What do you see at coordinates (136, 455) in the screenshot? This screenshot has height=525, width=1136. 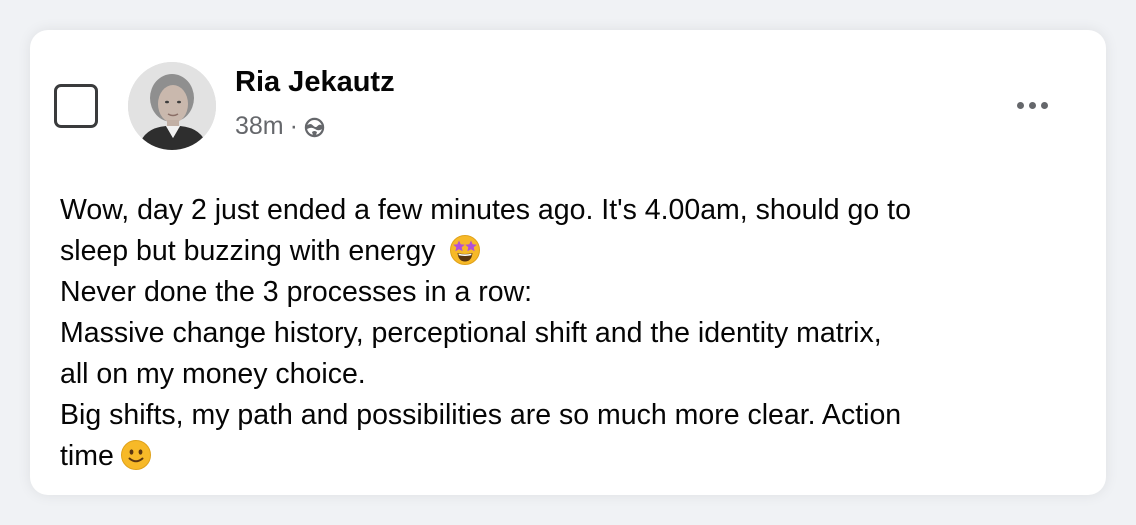 I see `slightly-smiling-emoji-icon` at bounding box center [136, 455].